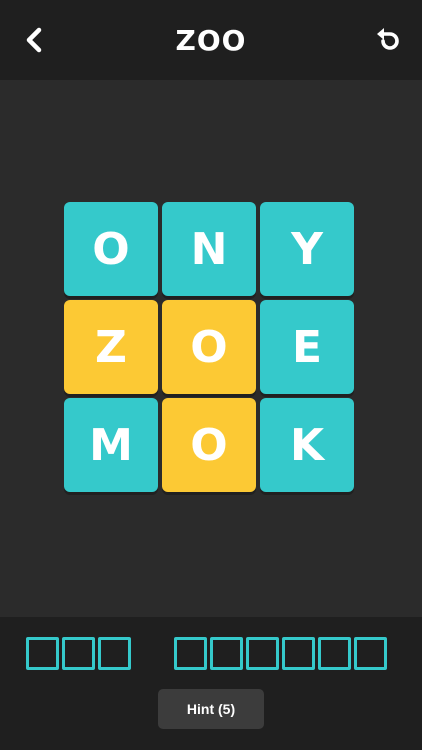 This screenshot has width=422, height=750. I want to click on header-bar: ZOO, so click(211, 40).